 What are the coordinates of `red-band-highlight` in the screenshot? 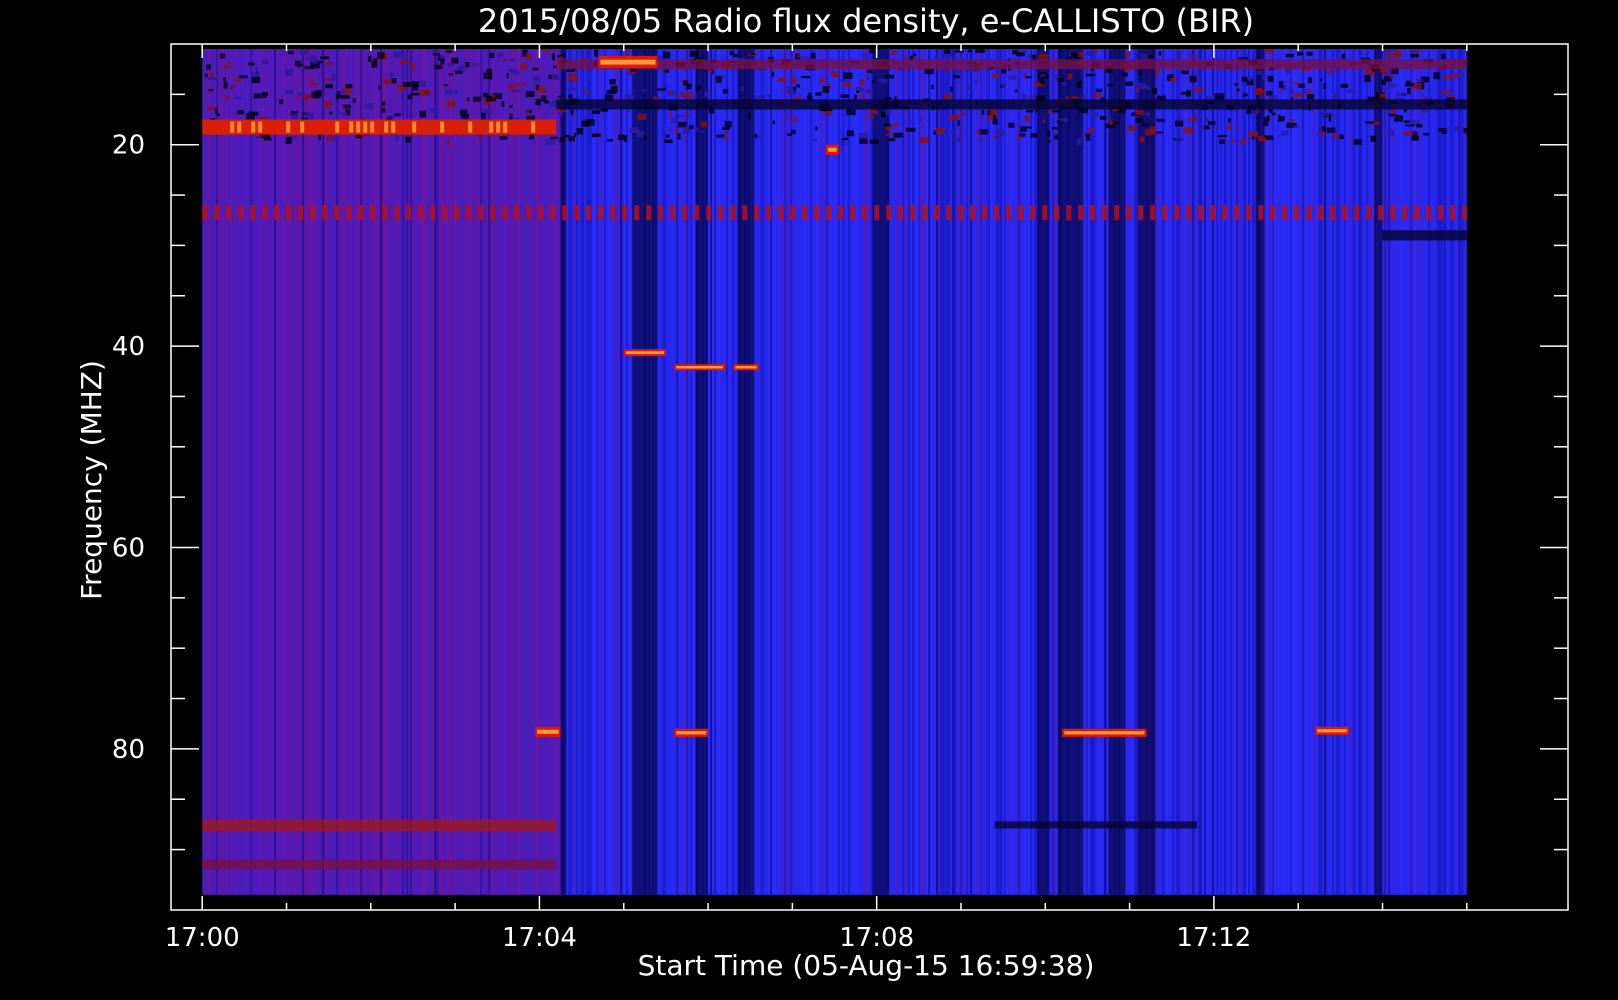 It's located at (260, 127).